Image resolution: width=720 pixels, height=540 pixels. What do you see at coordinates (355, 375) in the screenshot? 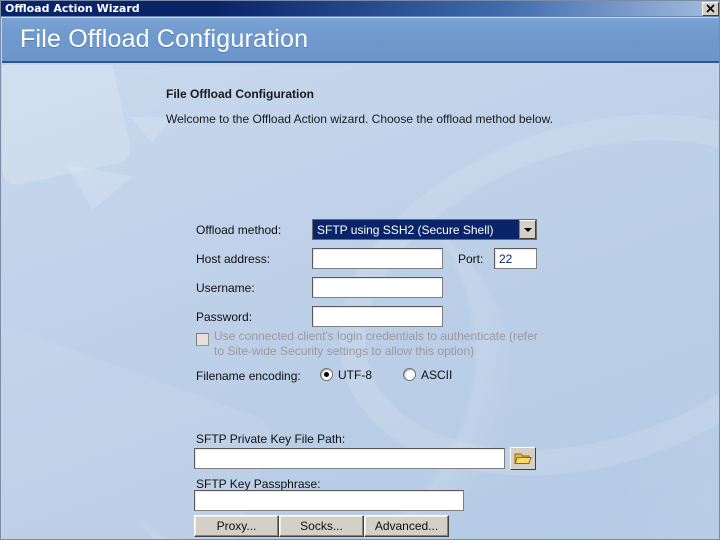
I see `encoding-radio-utf8-label: UTF-8` at bounding box center [355, 375].